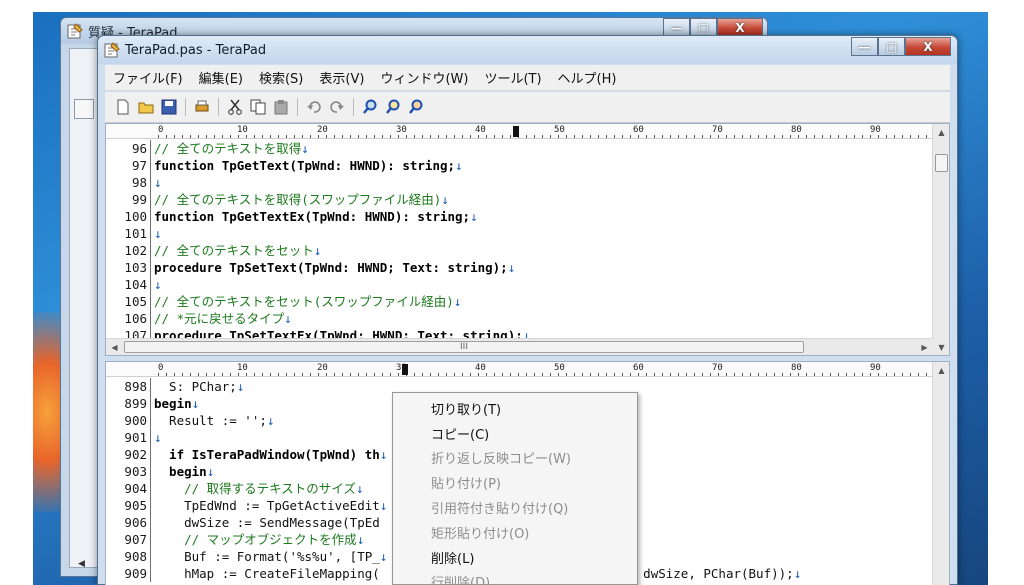 The width and height of the screenshot is (1024, 585). Describe the element at coordinates (135, 420) in the screenshot. I see `line-number: 900` at that location.